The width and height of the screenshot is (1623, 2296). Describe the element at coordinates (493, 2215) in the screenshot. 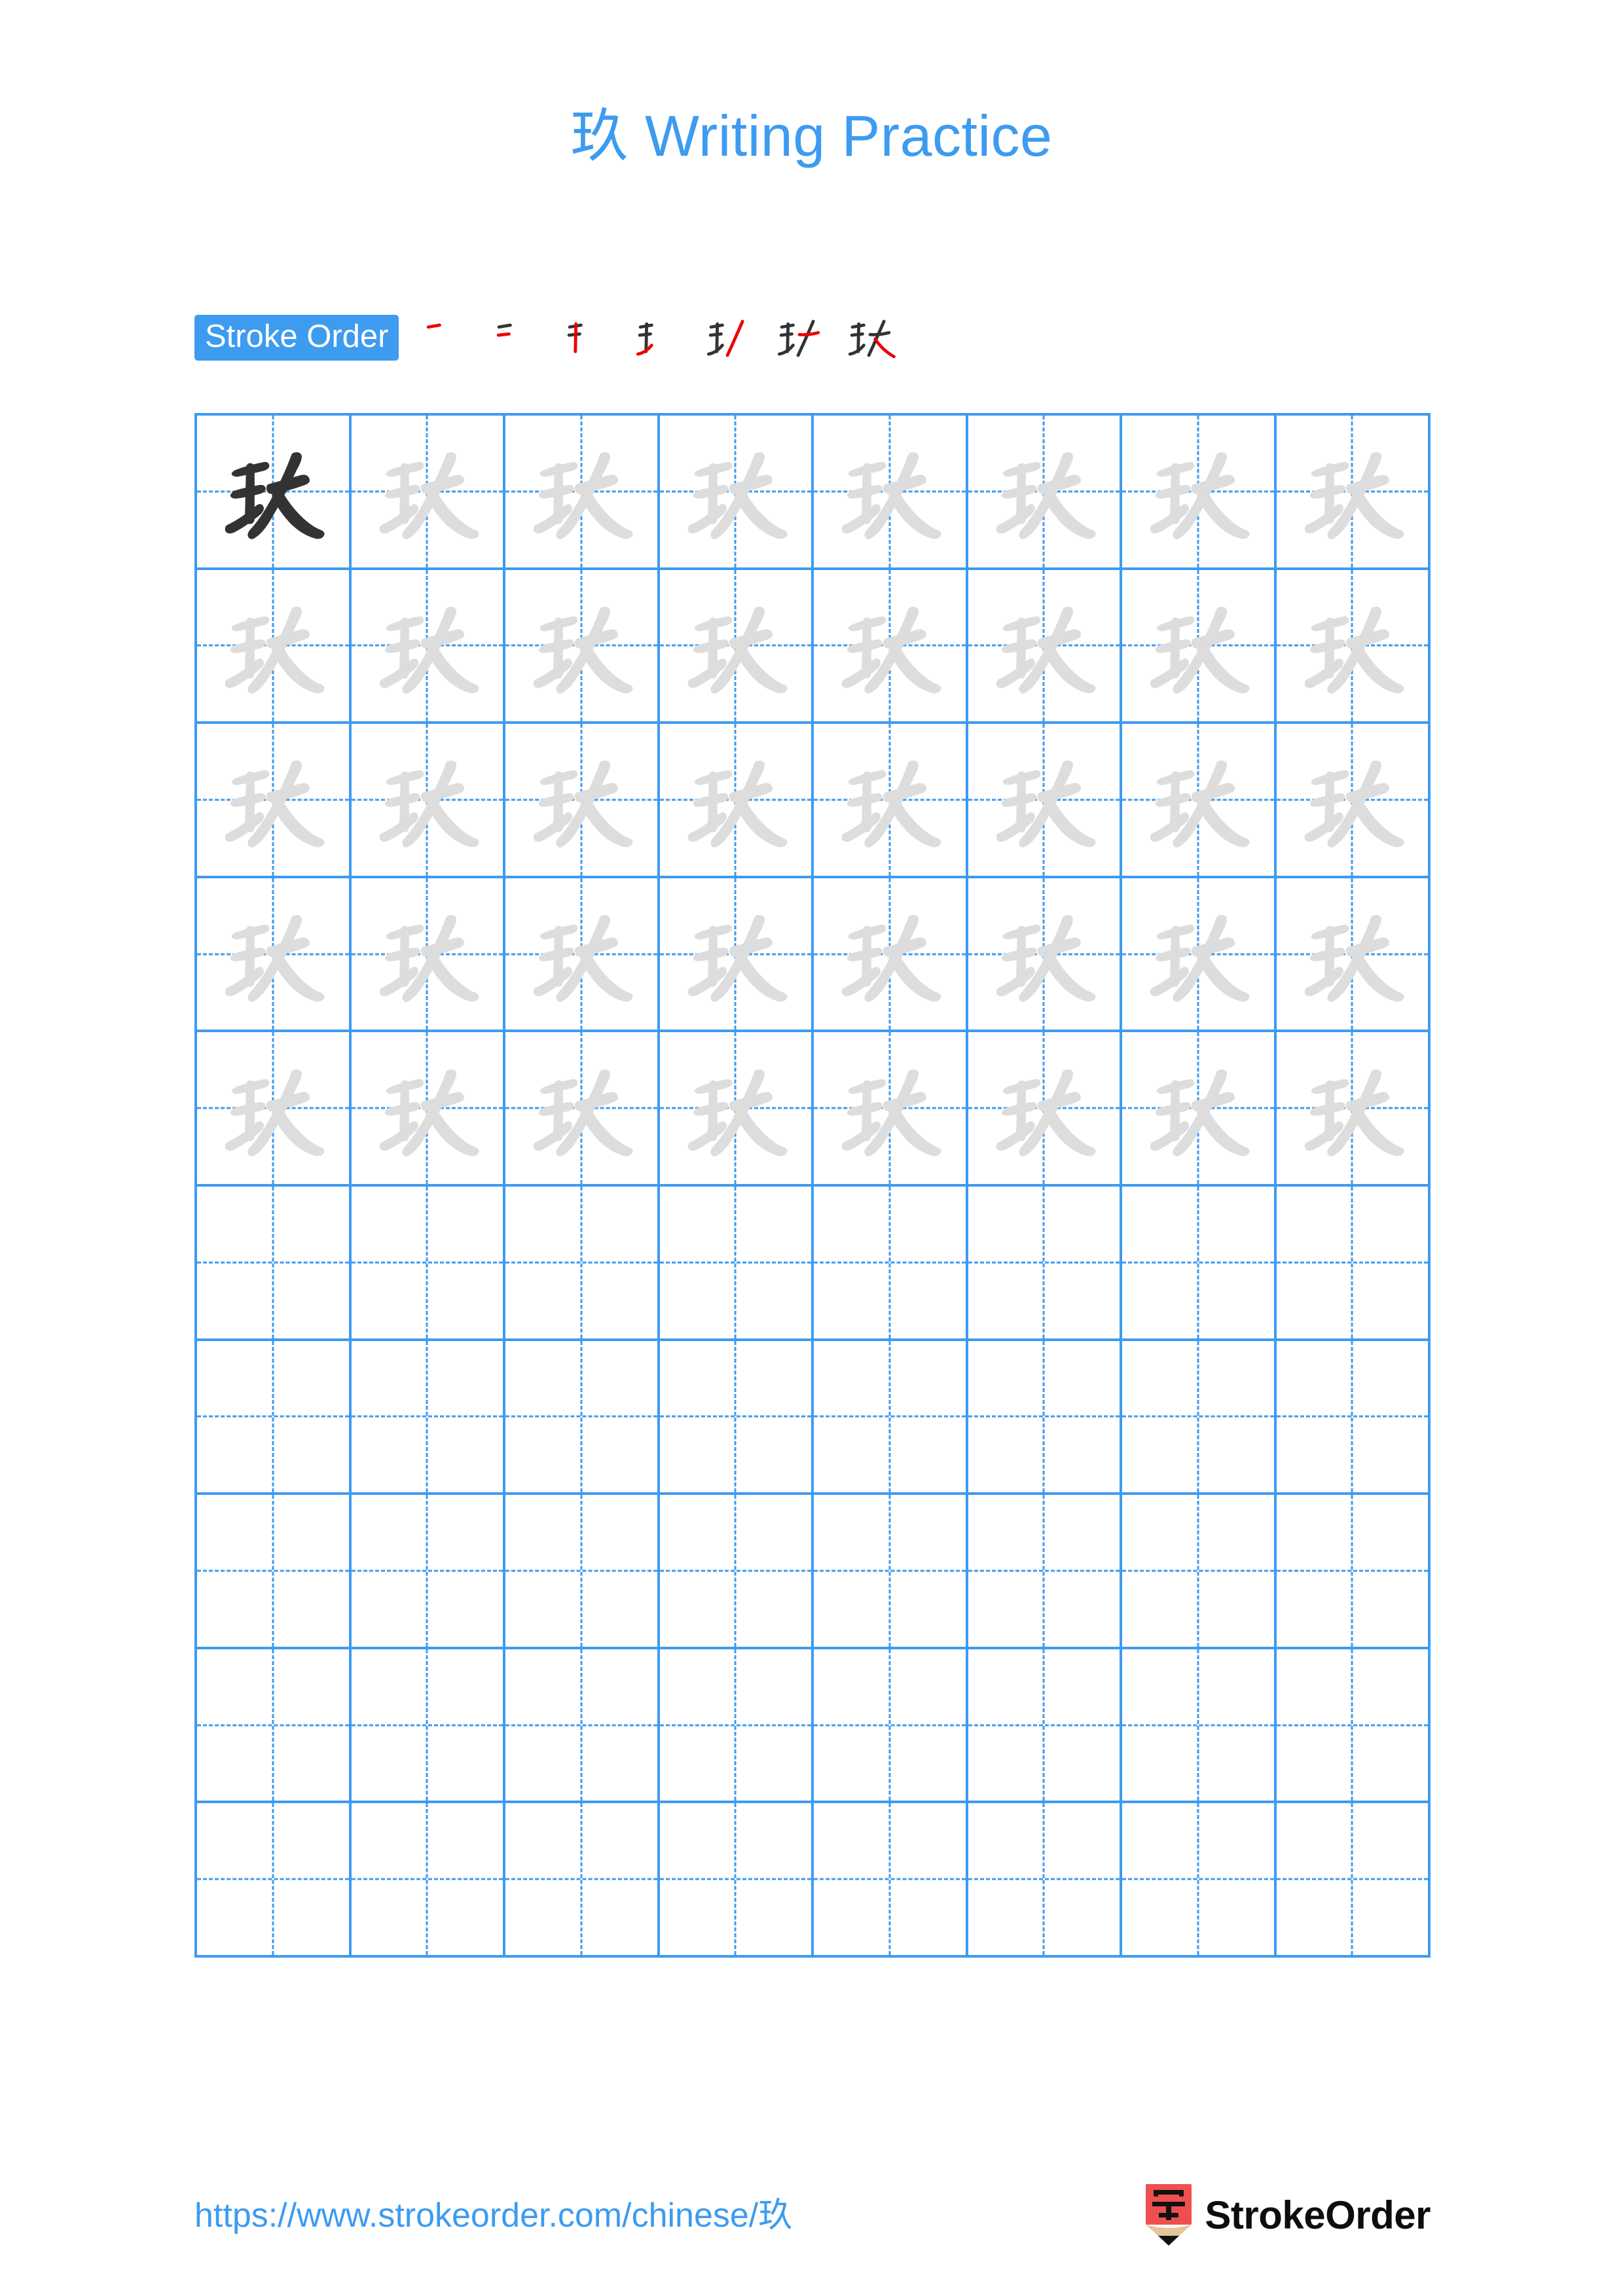

I see `source-url-link: https://www.strokeorder.com/chinese/玖` at that location.